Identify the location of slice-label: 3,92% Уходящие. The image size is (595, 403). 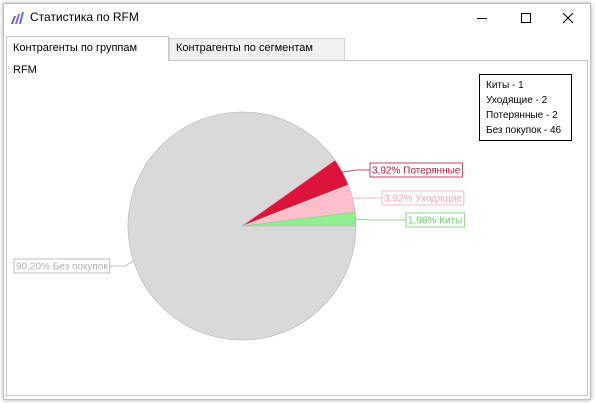
(423, 198).